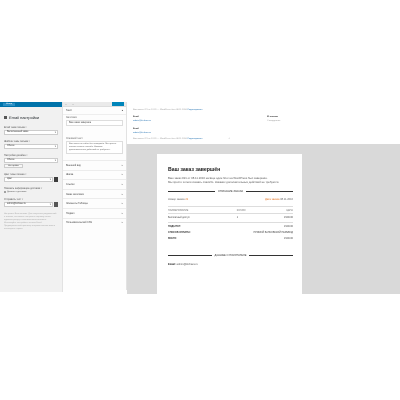 Image resolution: width=400 pixels, height=400 pixels. Describe the element at coordinates (94, 174) in the screenshot. I see `accordion-header: Шапка ▸` at that location.